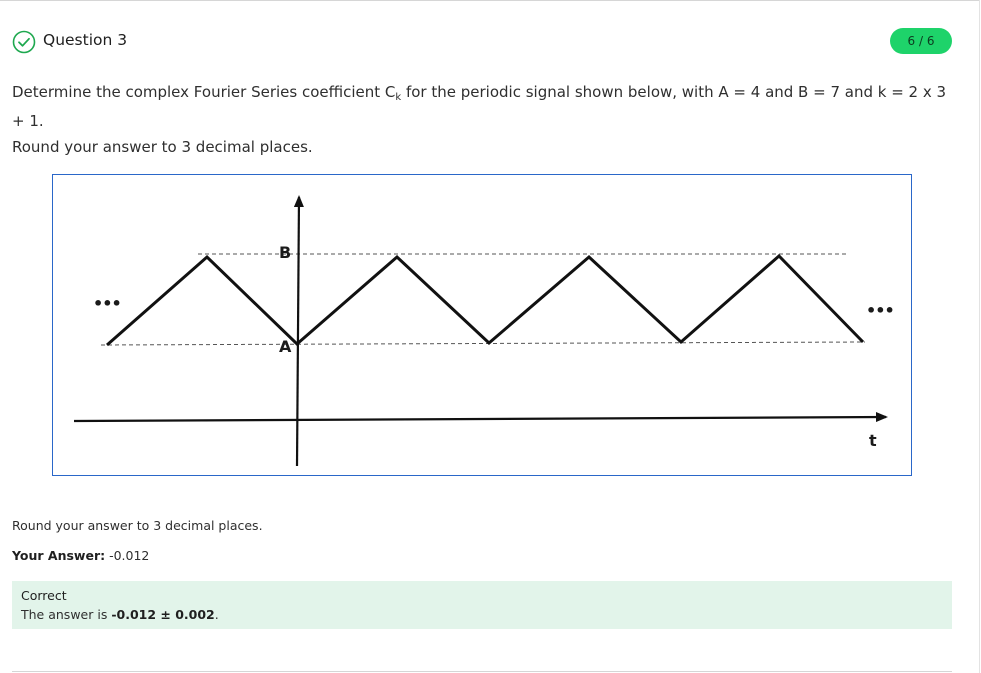  Describe the element at coordinates (66, 614) in the screenshot. I see `feedback-prefix: The answer is` at that location.